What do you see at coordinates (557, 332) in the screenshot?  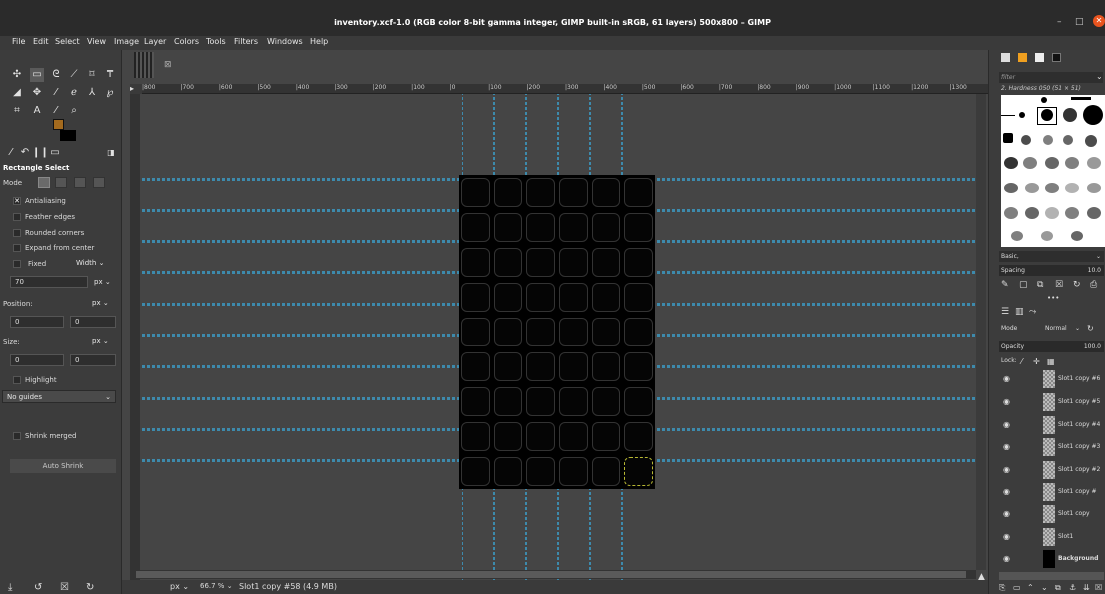 I see `image-canvas` at bounding box center [557, 332].